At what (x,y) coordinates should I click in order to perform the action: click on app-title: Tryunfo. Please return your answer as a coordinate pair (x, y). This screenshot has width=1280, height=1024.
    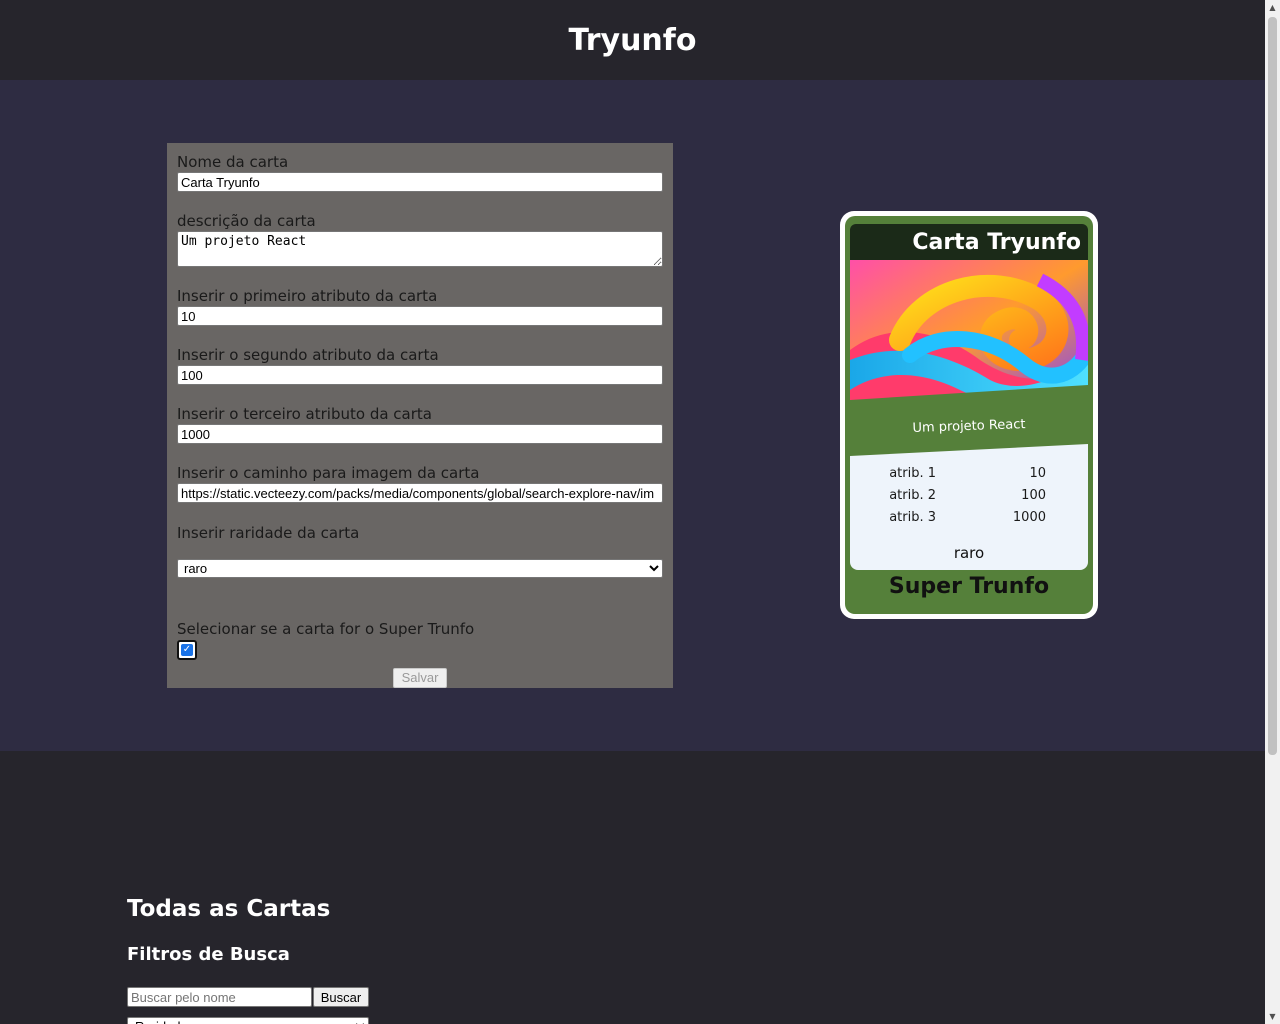
    Looking at the image, I should click on (632, 40).